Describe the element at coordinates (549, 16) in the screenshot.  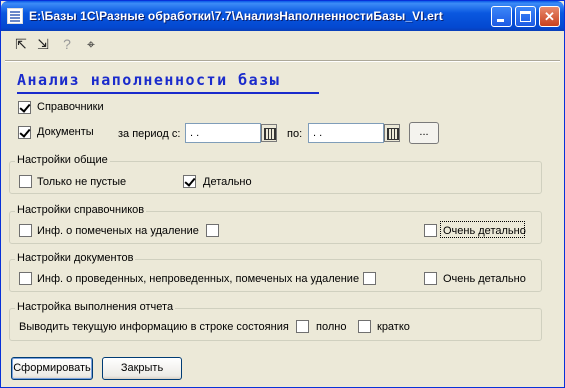
I see `close-button: ✕` at that location.